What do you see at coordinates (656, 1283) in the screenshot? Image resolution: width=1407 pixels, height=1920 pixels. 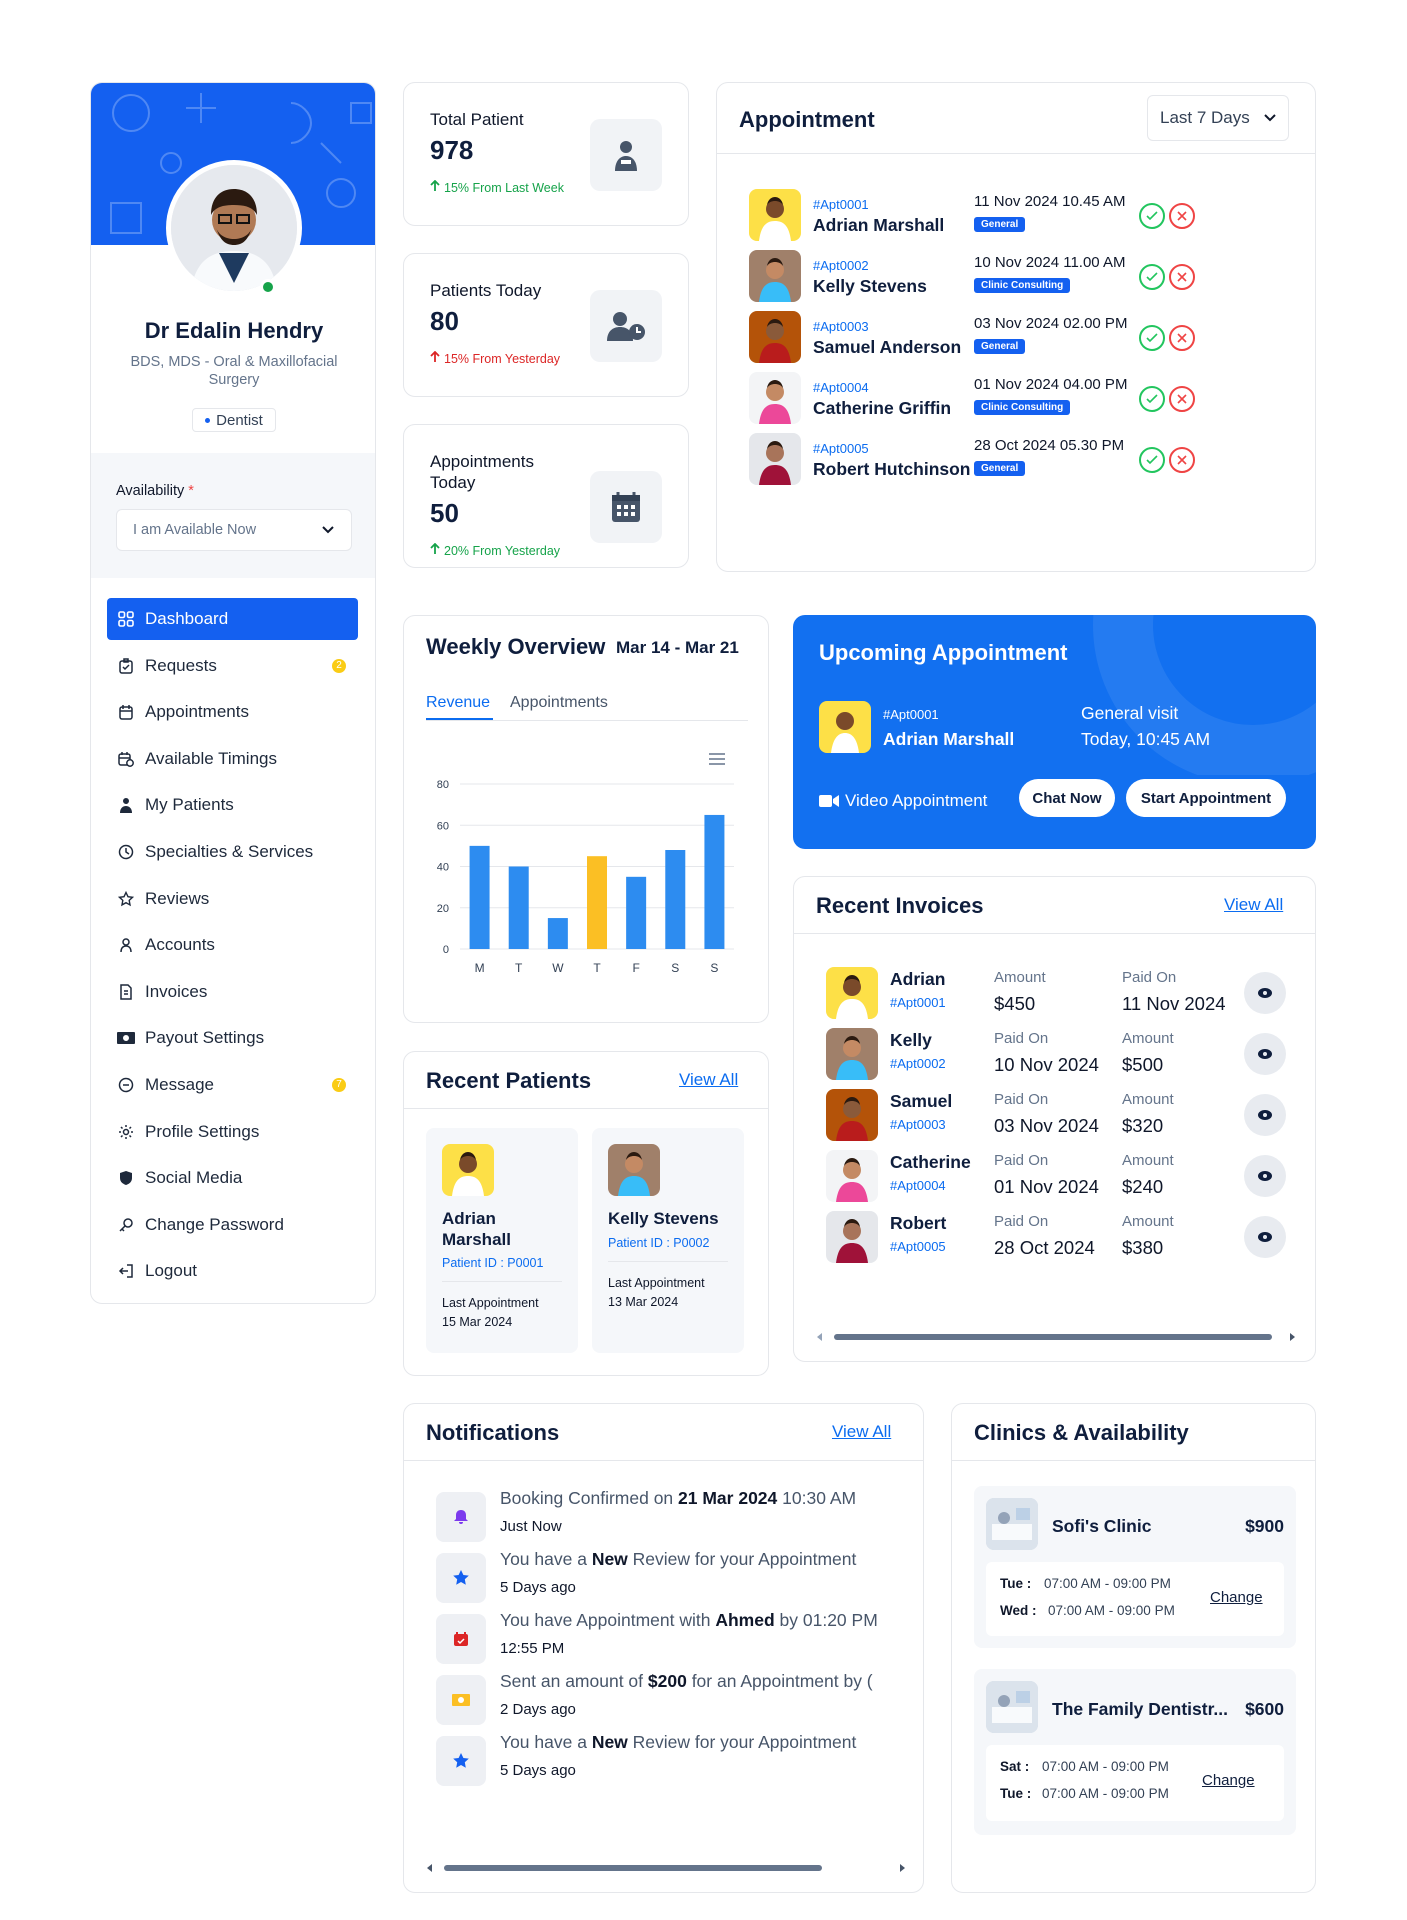 I see `last-appointment-label: Last Appointment` at bounding box center [656, 1283].